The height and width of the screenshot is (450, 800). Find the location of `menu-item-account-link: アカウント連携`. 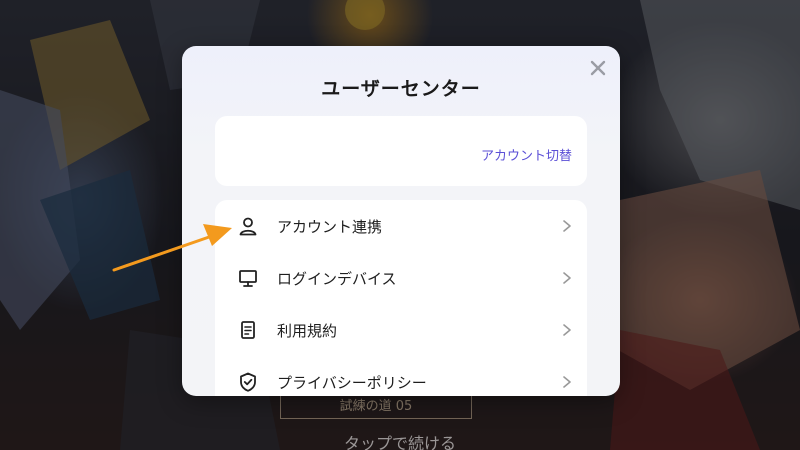

menu-item-account-link: アカウント連携 is located at coordinates (401, 226).